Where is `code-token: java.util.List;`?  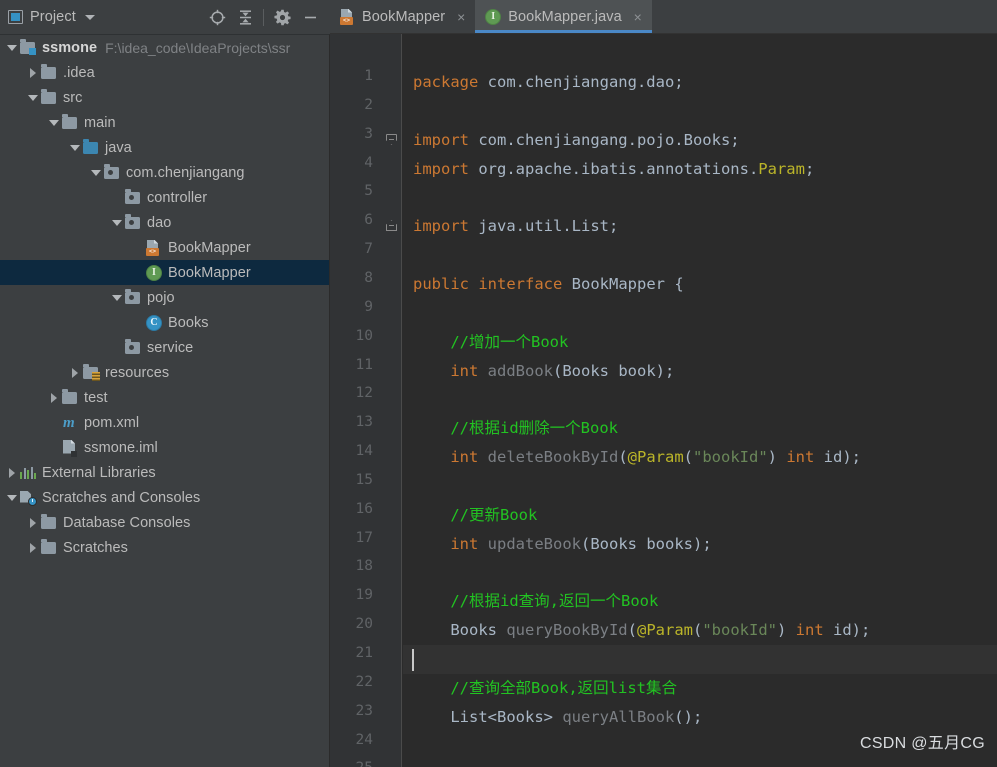 code-token: java.util.List; is located at coordinates (544, 226).